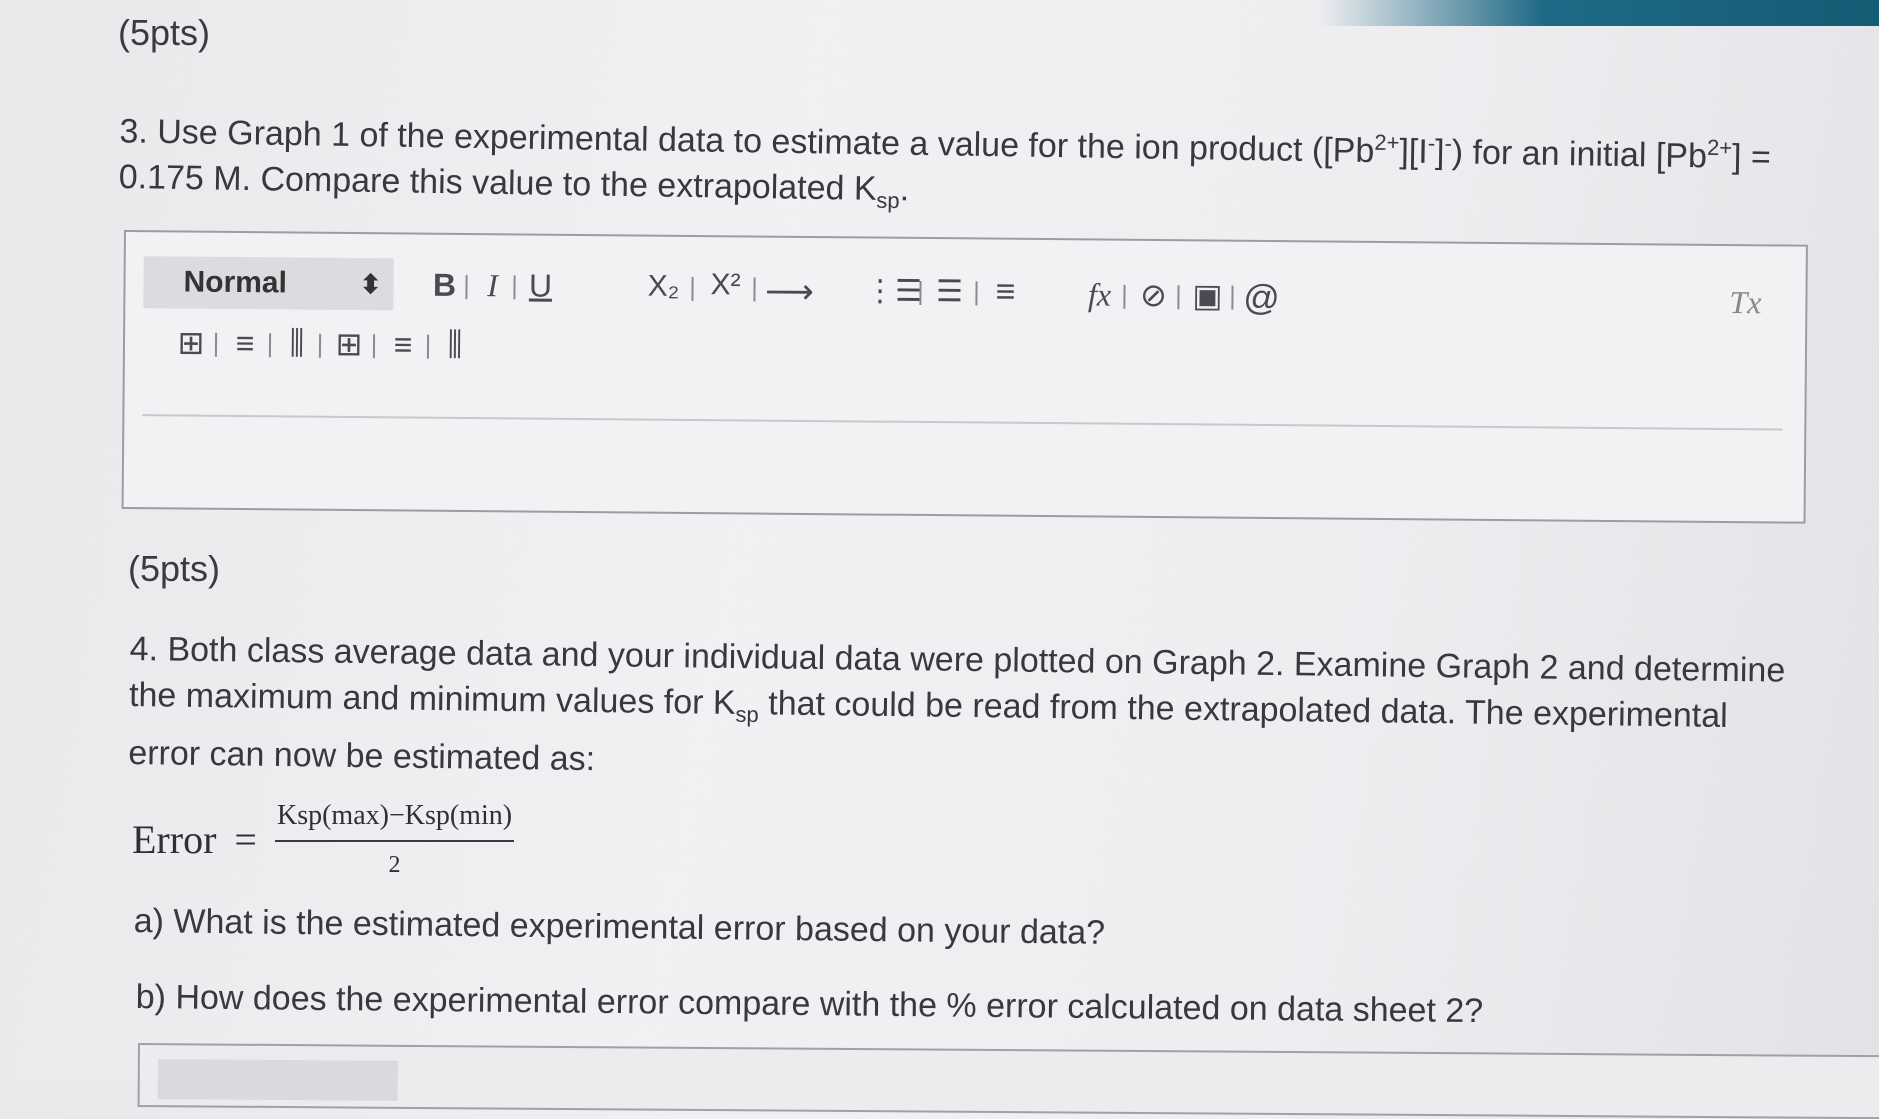 This screenshot has height=1119, width=1879. I want to click on format-select-value: Normal, so click(235, 282).